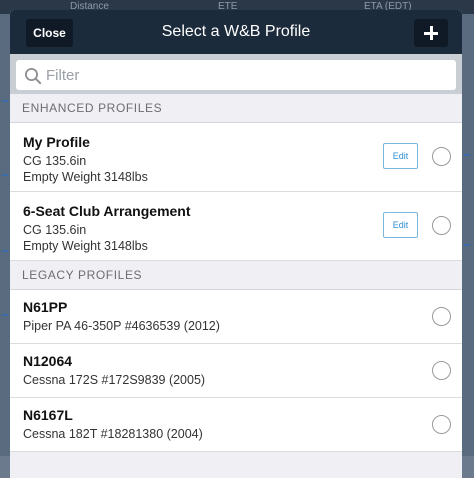 The width and height of the screenshot is (474, 478). Describe the element at coordinates (114, 380) in the screenshot. I see `aircraft-description: Cessna 172S #172S9839 (2005)` at that location.